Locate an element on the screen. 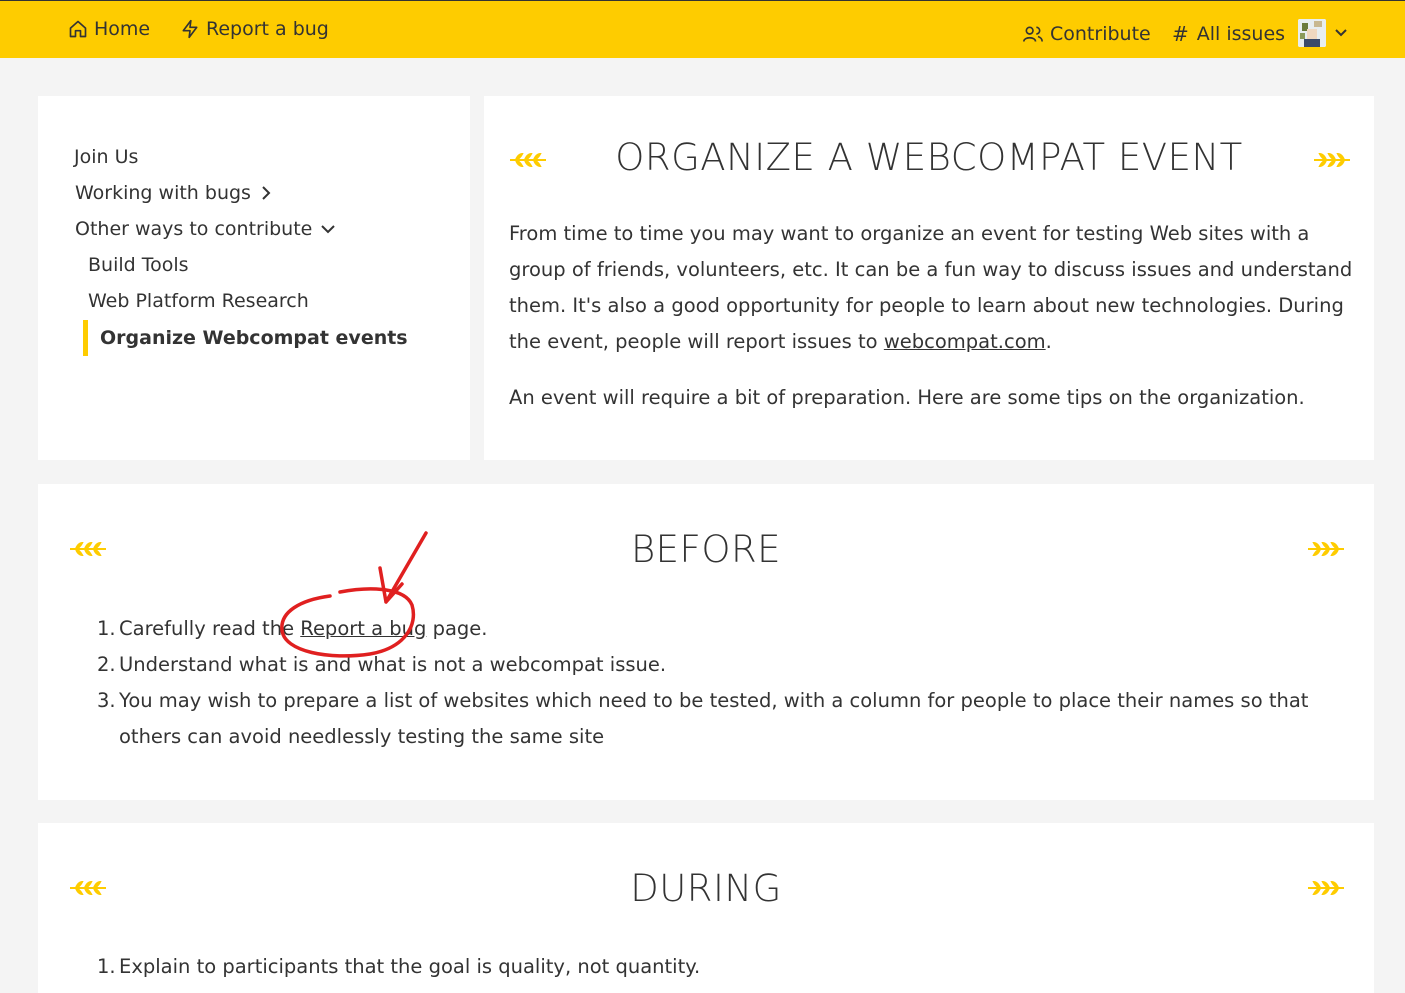  sidebar-item-join-us: Join Us is located at coordinates (106, 157).